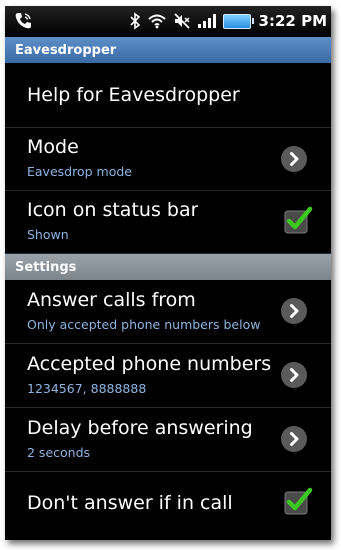 Image resolution: width=341 pixels, height=550 pixels. What do you see at coordinates (238, 21) in the screenshot?
I see `battery-icon` at bounding box center [238, 21].